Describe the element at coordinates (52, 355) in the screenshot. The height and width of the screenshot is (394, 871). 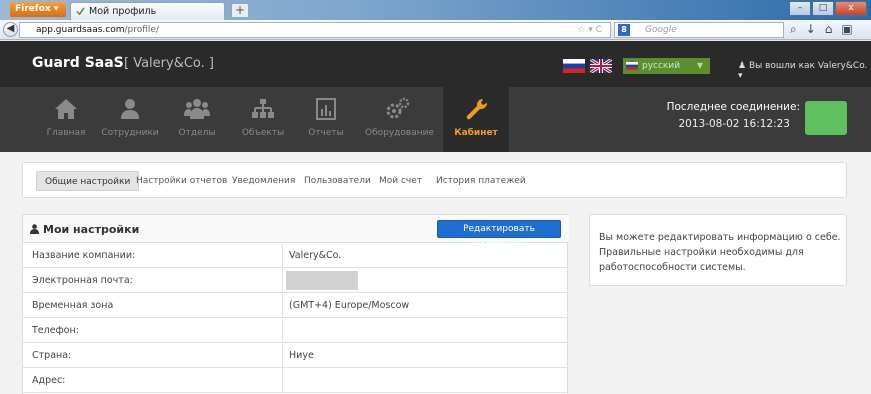
I see `row-label: Страна:` at that location.